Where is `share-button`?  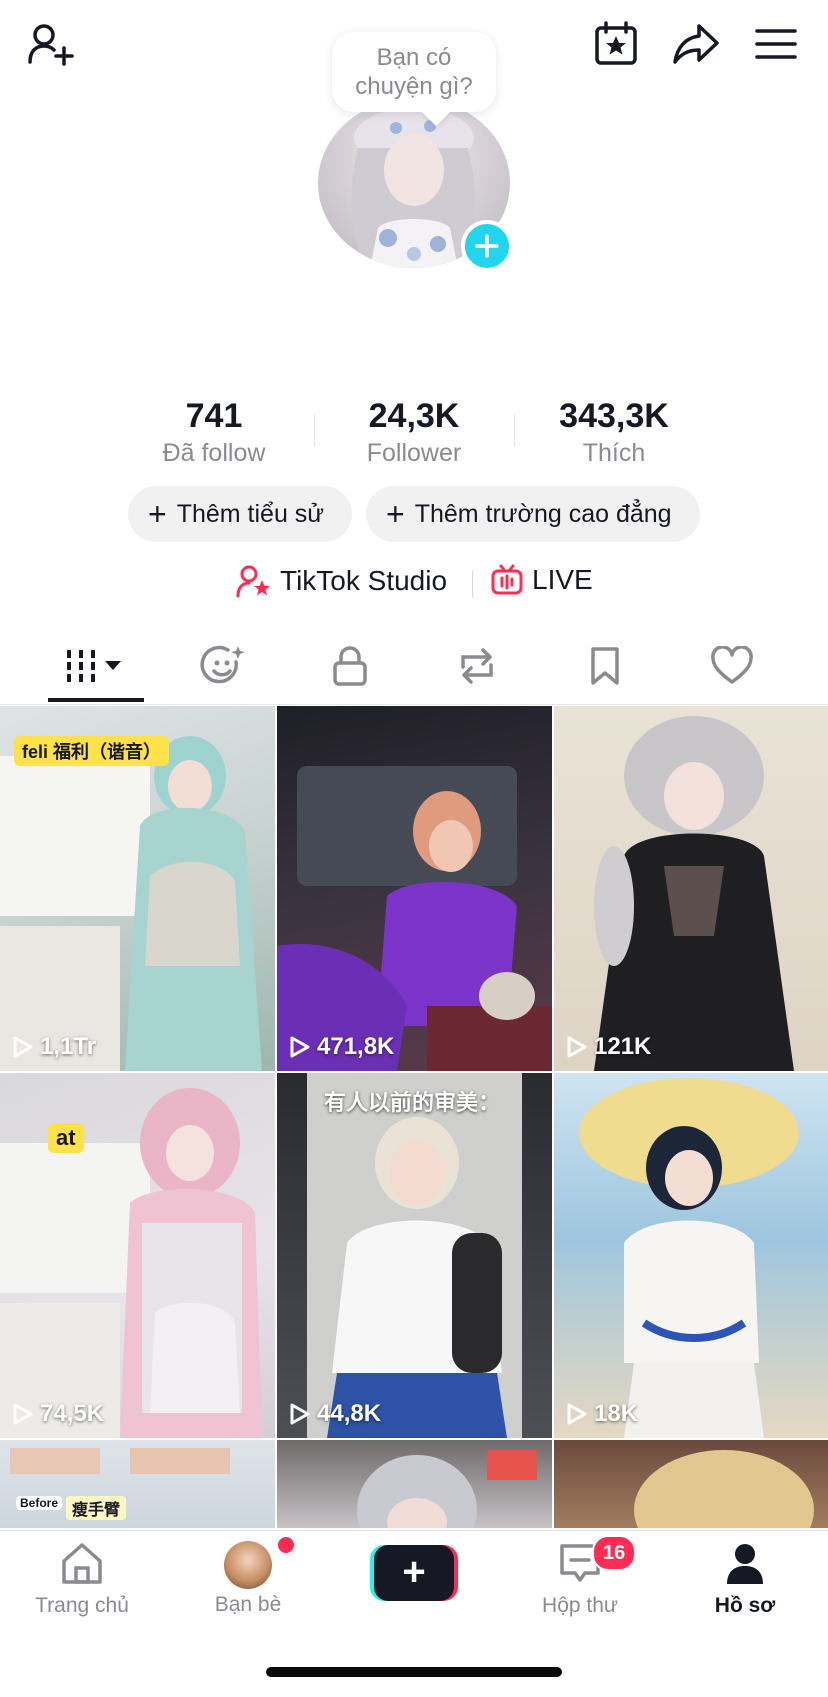
share-button is located at coordinates (696, 44).